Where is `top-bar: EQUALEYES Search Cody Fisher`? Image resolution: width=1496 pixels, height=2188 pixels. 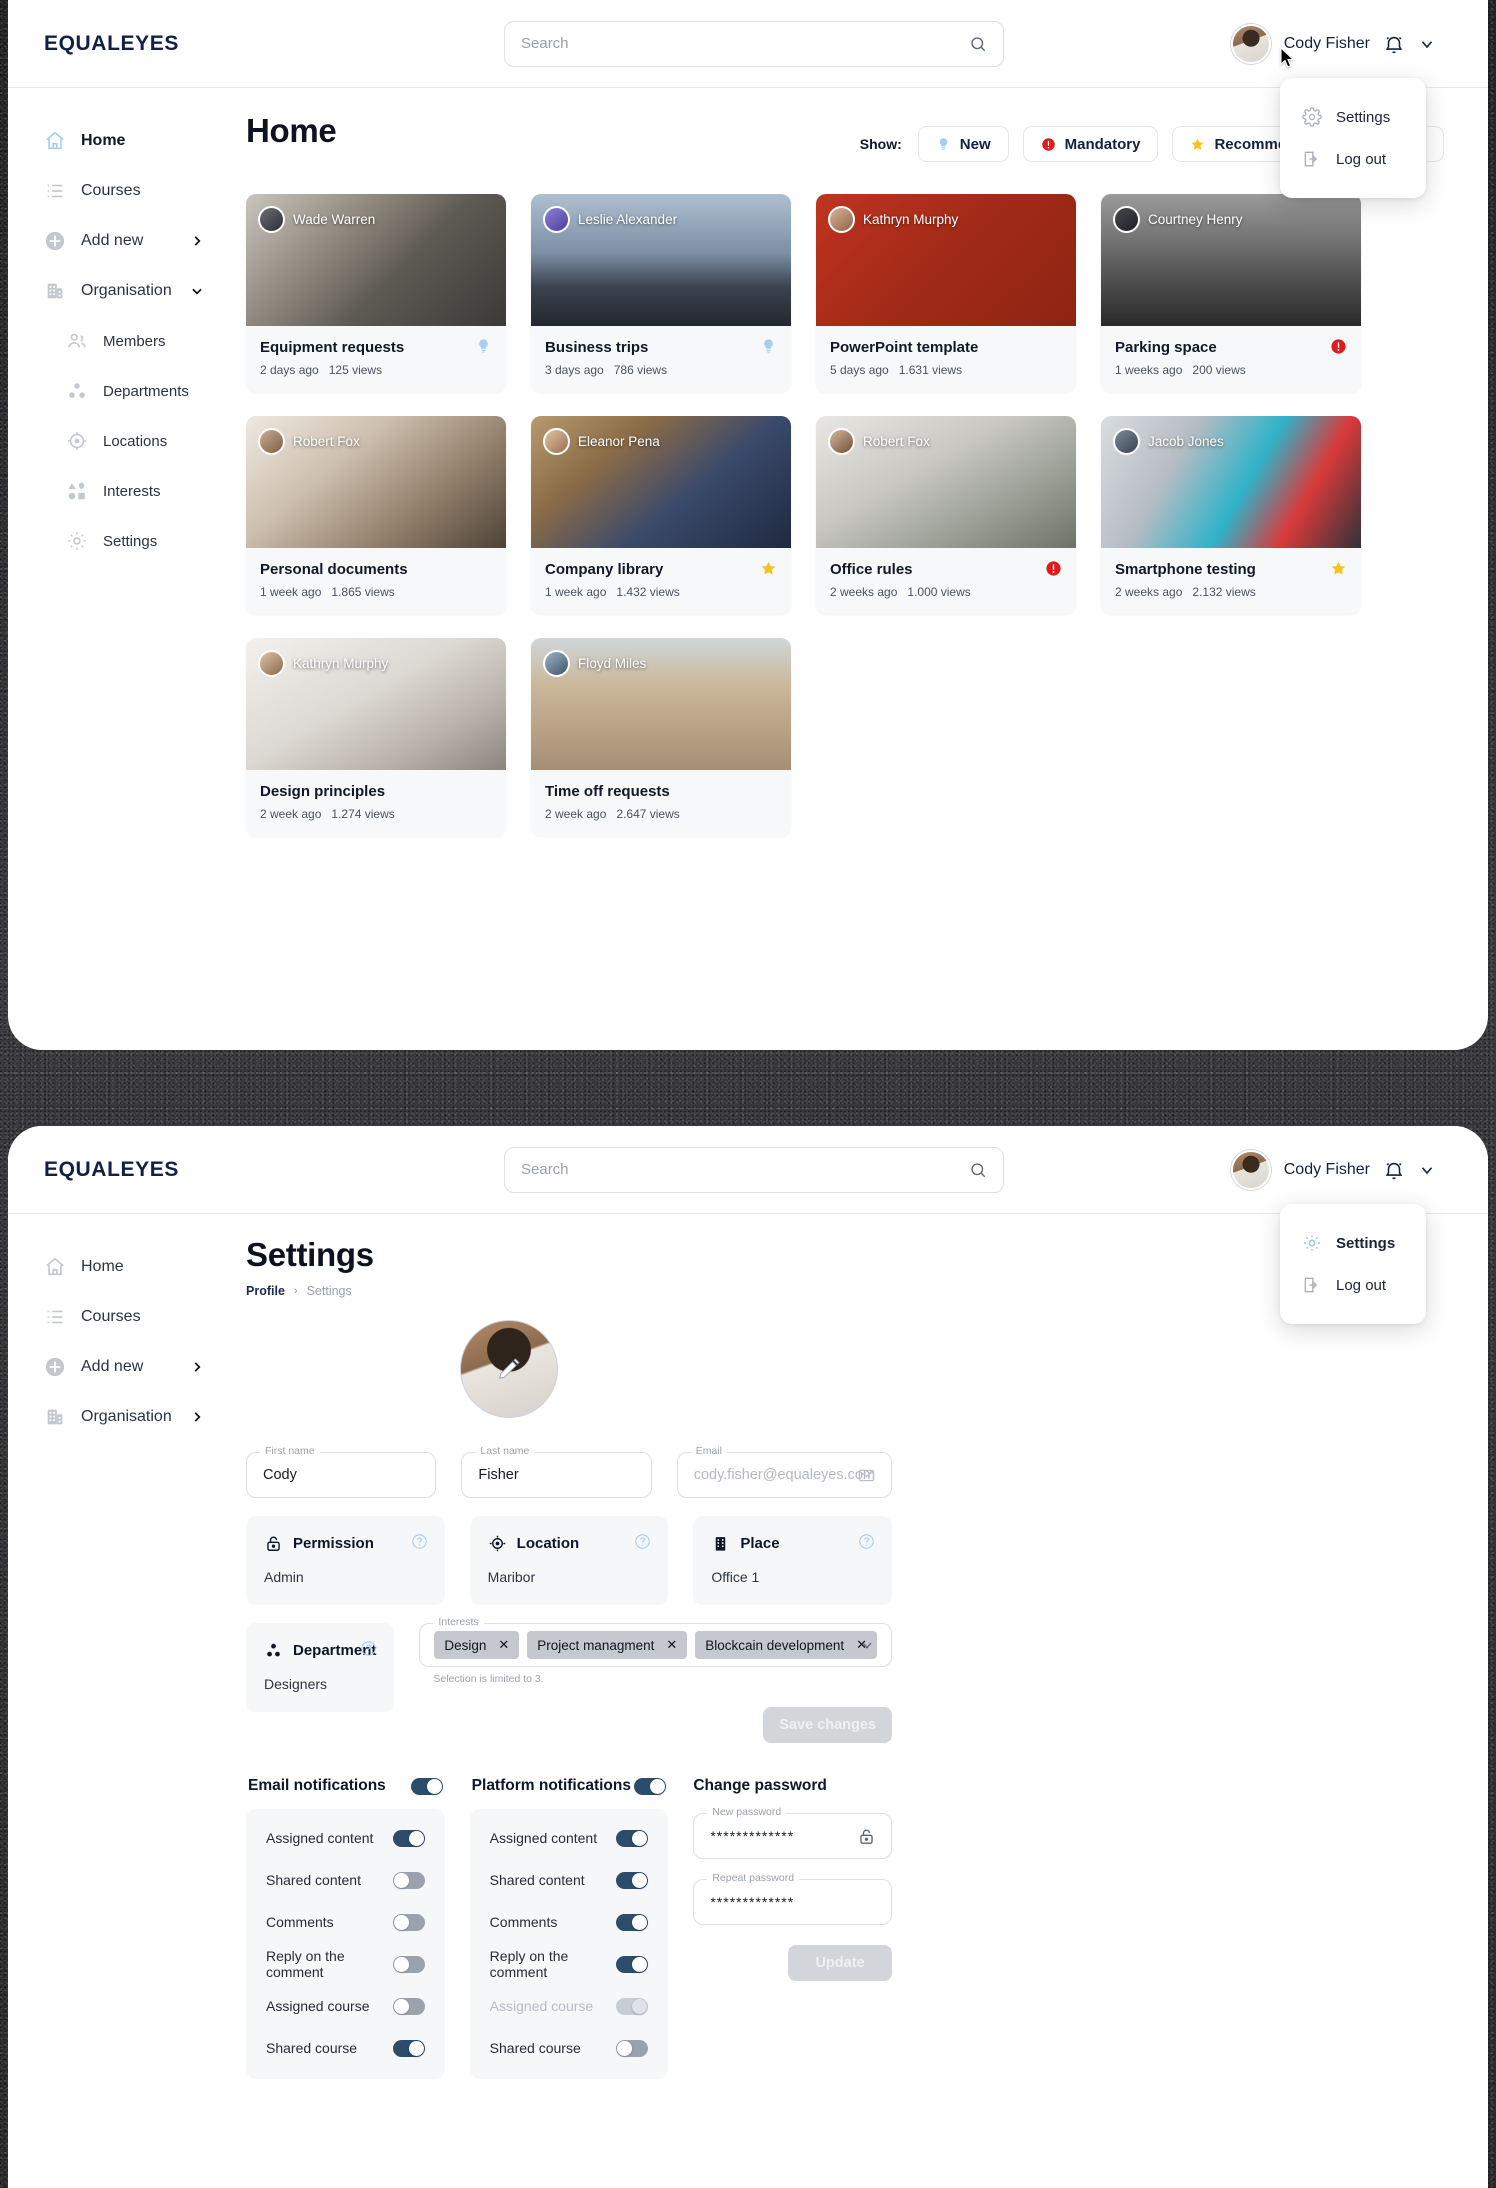
top-bar: EQUALEYES Search Cody Fisher is located at coordinates (748, 1170).